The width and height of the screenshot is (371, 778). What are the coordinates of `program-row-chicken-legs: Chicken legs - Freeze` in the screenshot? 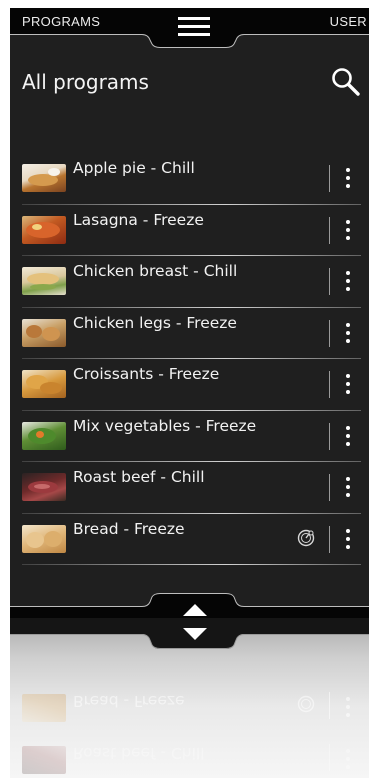 It's located at (189, 333).